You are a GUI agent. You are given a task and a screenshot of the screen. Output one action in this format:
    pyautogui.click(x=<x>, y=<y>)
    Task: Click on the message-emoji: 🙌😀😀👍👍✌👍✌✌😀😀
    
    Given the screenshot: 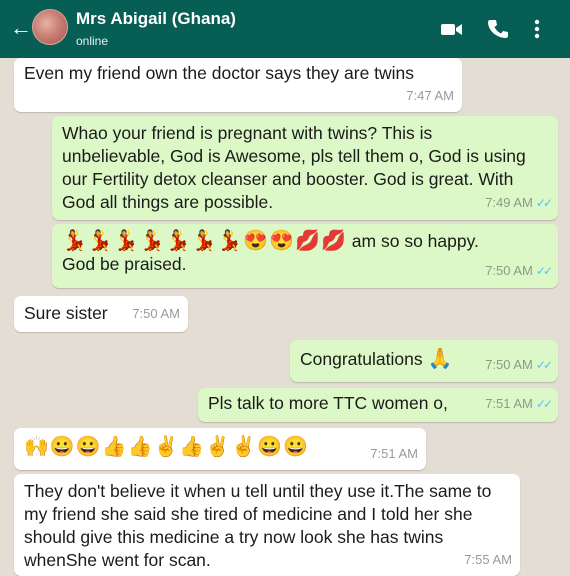 What is the action you would take?
    pyautogui.click(x=166, y=447)
    